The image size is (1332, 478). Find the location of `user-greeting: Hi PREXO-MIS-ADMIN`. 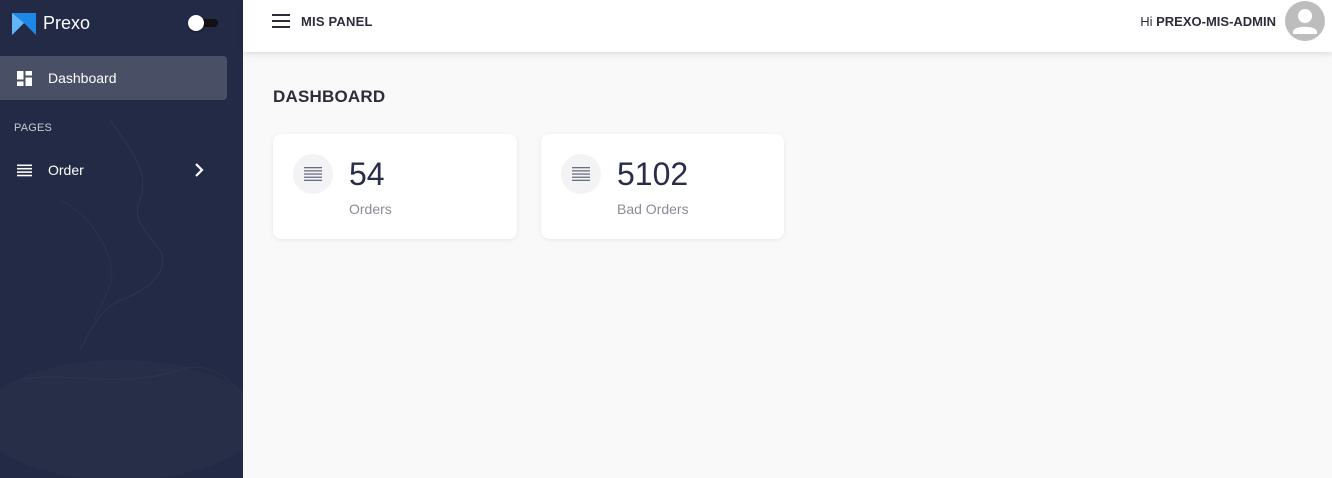

user-greeting: Hi PREXO-MIS-ADMIN is located at coordinates (1208, 21).